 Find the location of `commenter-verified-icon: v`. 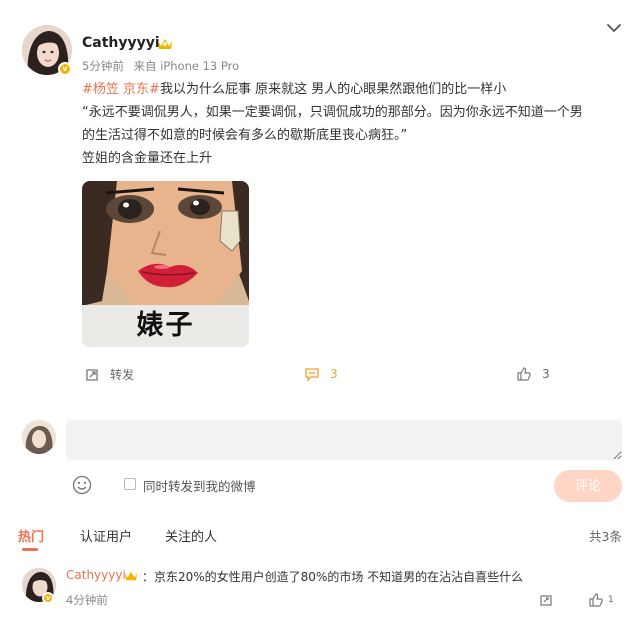

commenter-verified-icon: v is located at coordinates (48, 598).